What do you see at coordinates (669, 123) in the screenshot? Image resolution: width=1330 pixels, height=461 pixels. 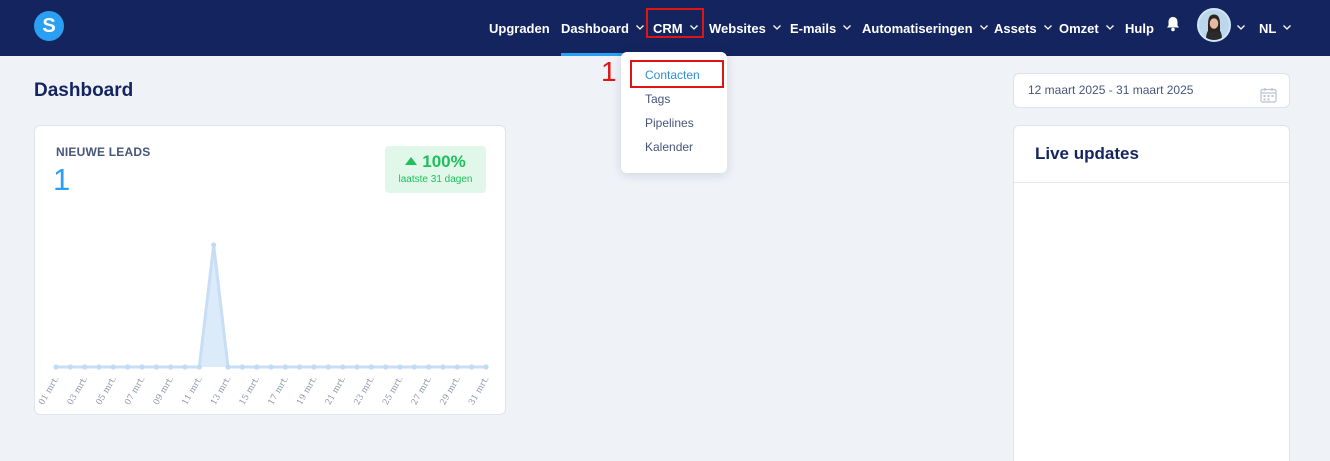 I see `menu-item-pipelines: Pipelines` at bounding box center [669, 123].